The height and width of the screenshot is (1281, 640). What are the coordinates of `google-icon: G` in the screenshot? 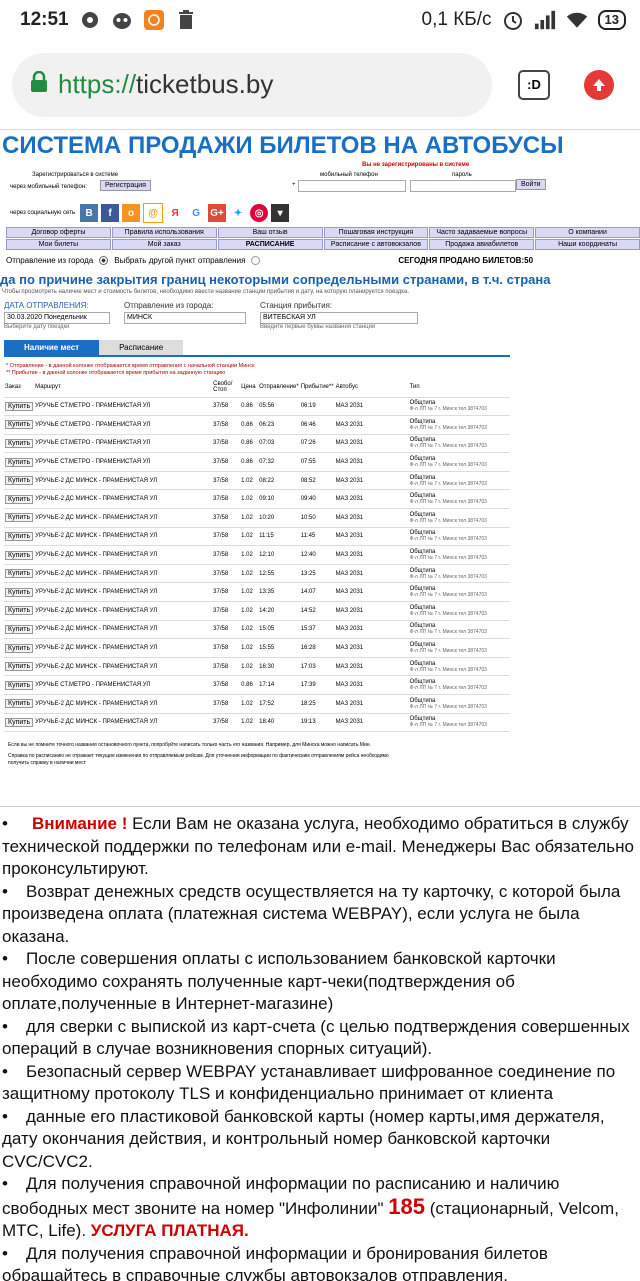 It's located at (196, 213).